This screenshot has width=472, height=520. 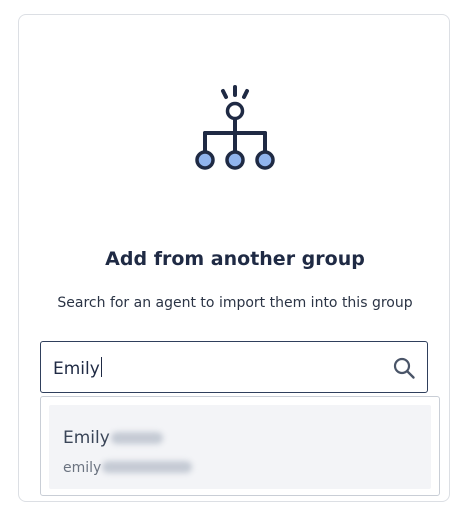 I want to click on result-name-text: Emily, so click(x=86, y=438).